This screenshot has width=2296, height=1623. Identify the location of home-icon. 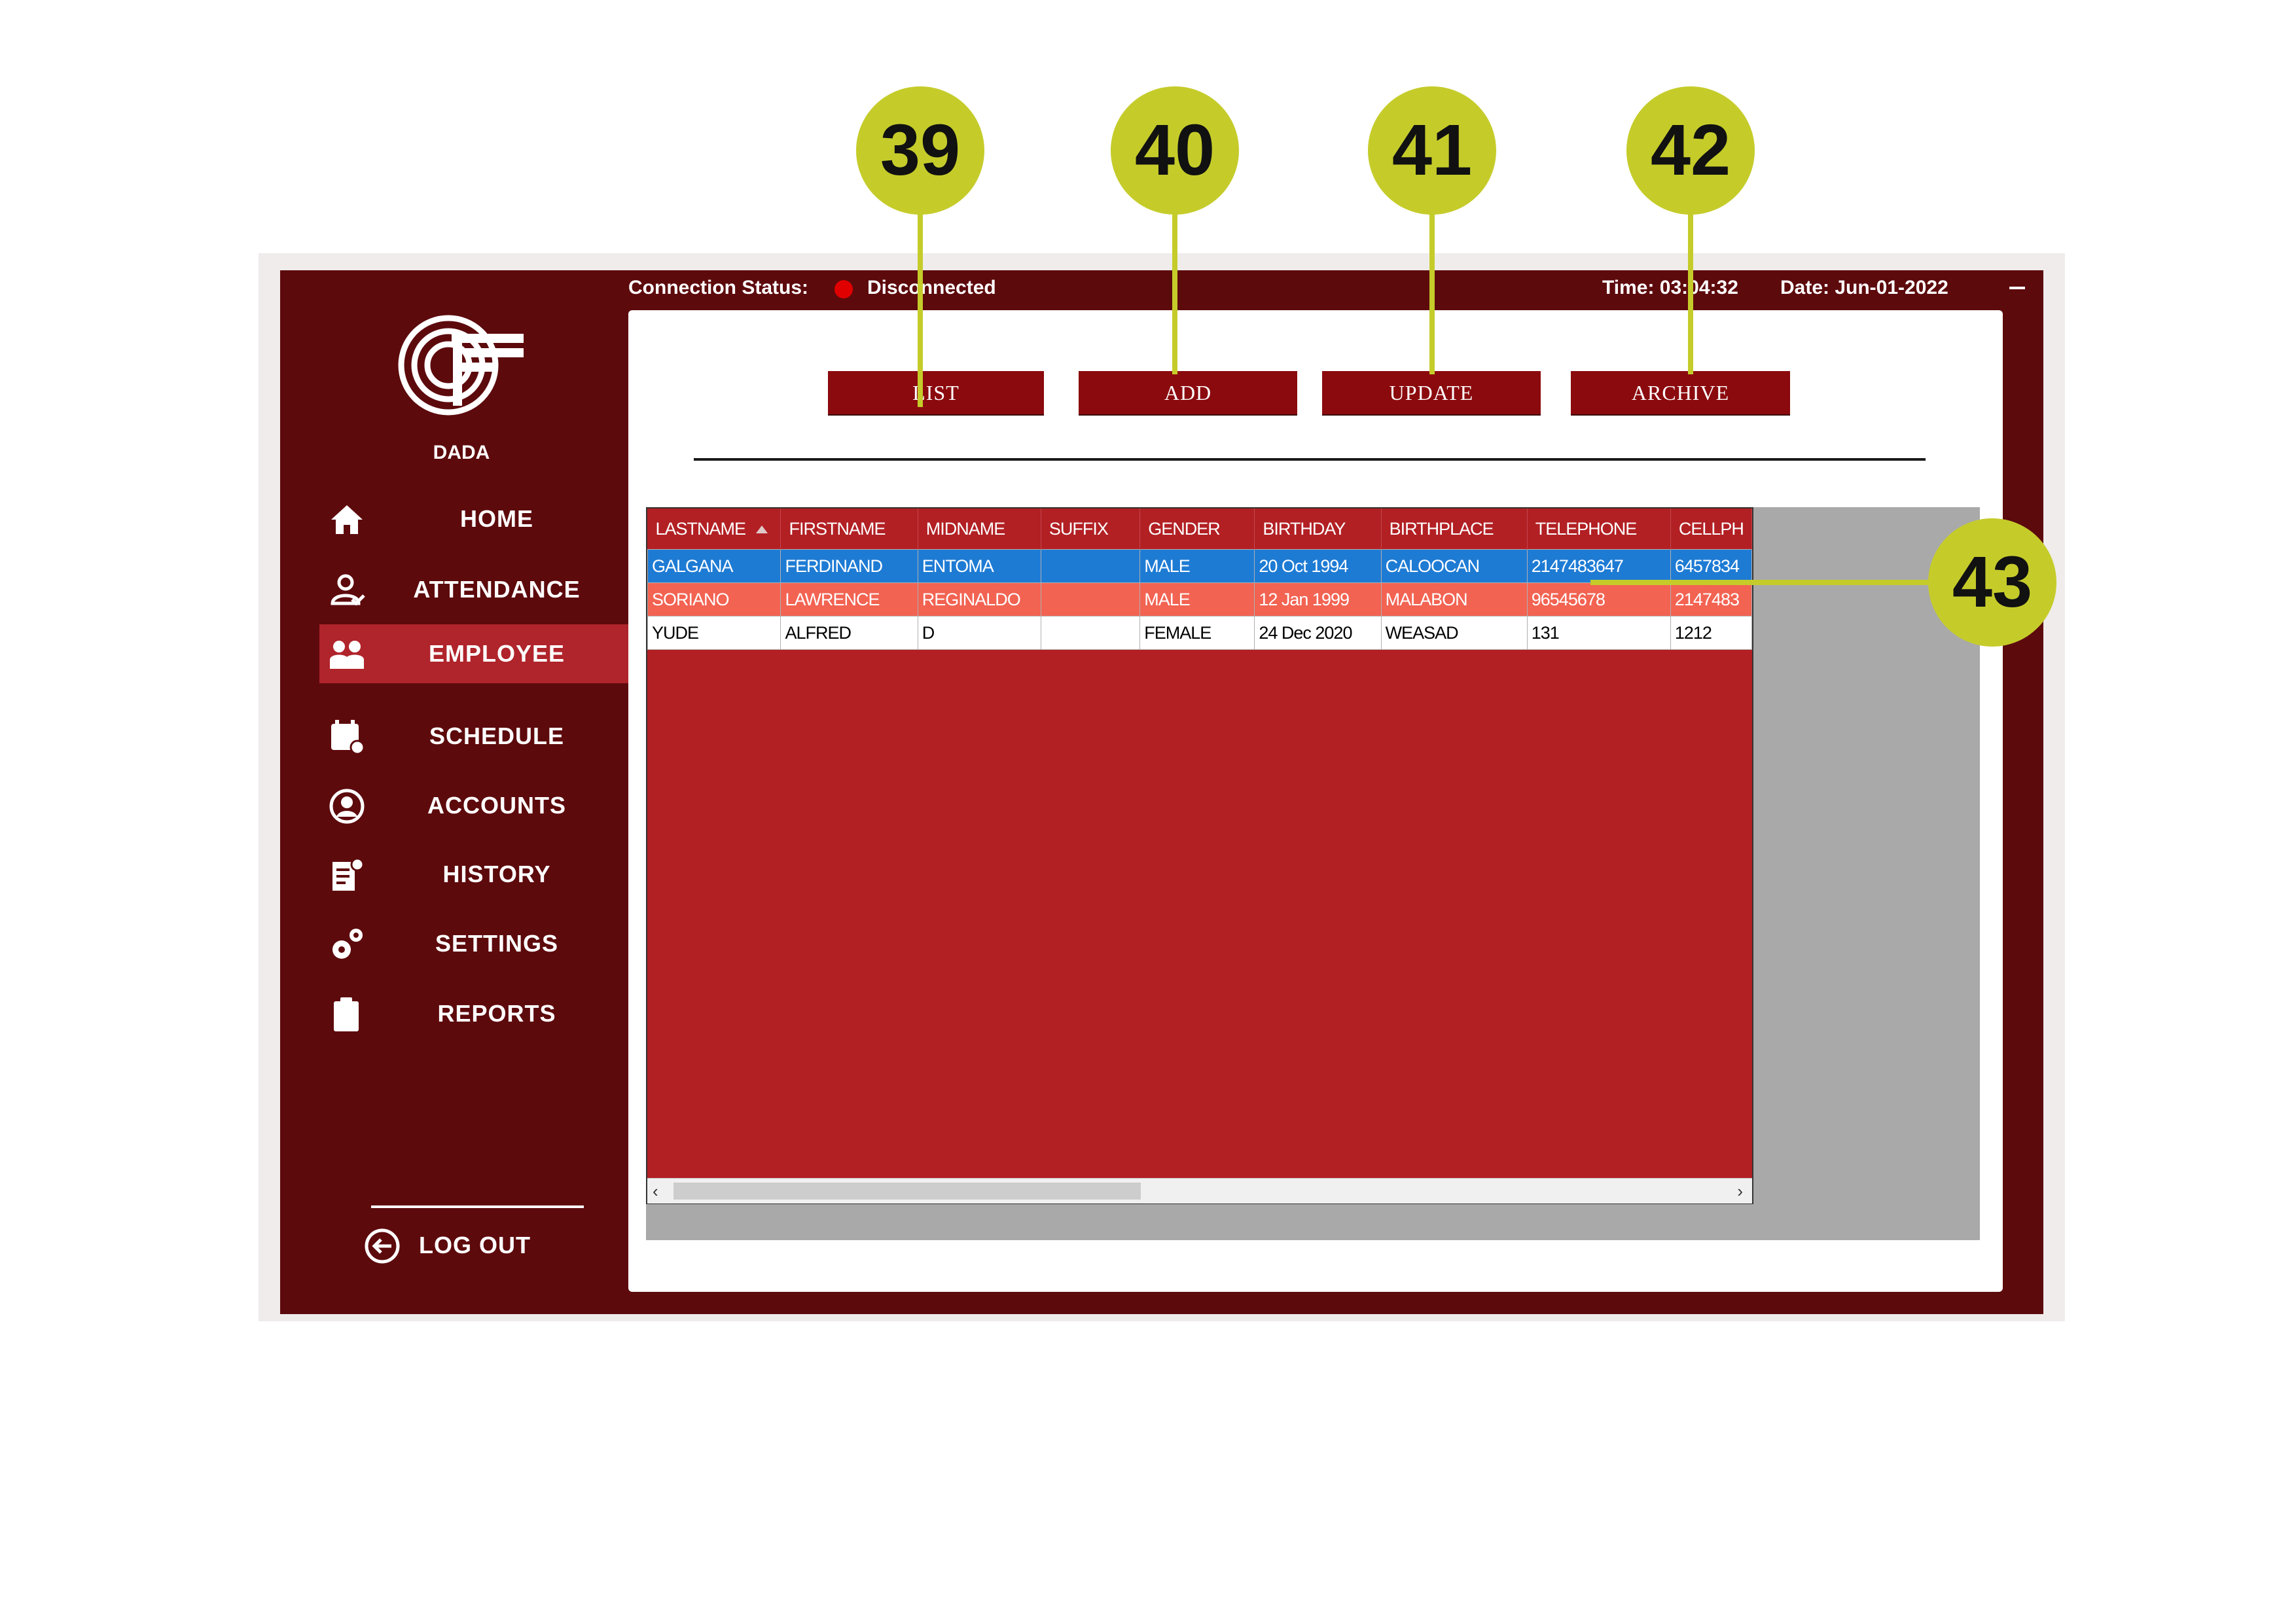
(347, 519).